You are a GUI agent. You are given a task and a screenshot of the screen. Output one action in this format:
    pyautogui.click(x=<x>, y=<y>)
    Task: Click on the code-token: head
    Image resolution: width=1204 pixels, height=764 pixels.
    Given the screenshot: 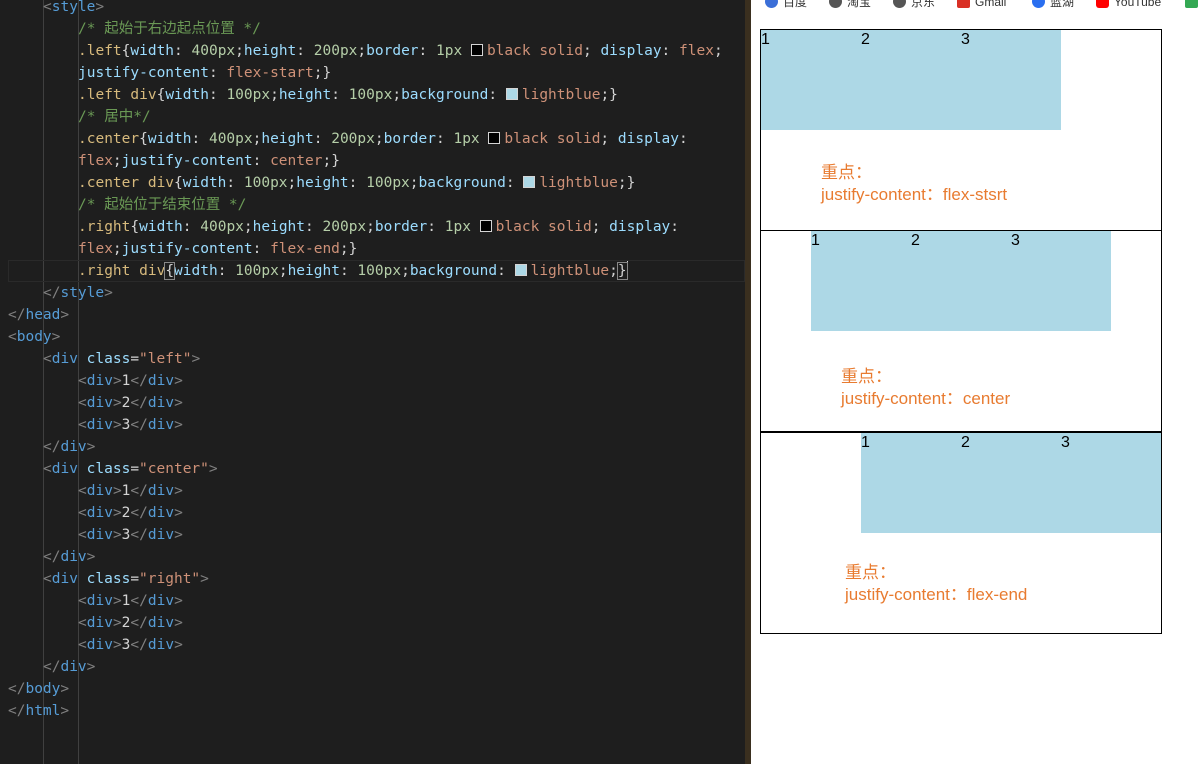 What is the action you would take?
    pyautogui.click(x=43, y=315)
    